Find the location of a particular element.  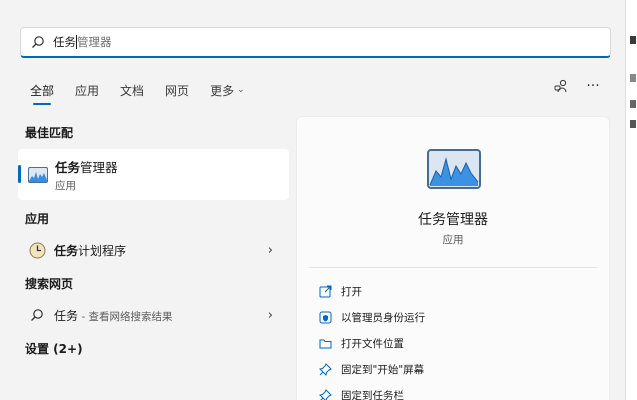

tab-apps-label: 应用 is located at coordinates (87, 90).